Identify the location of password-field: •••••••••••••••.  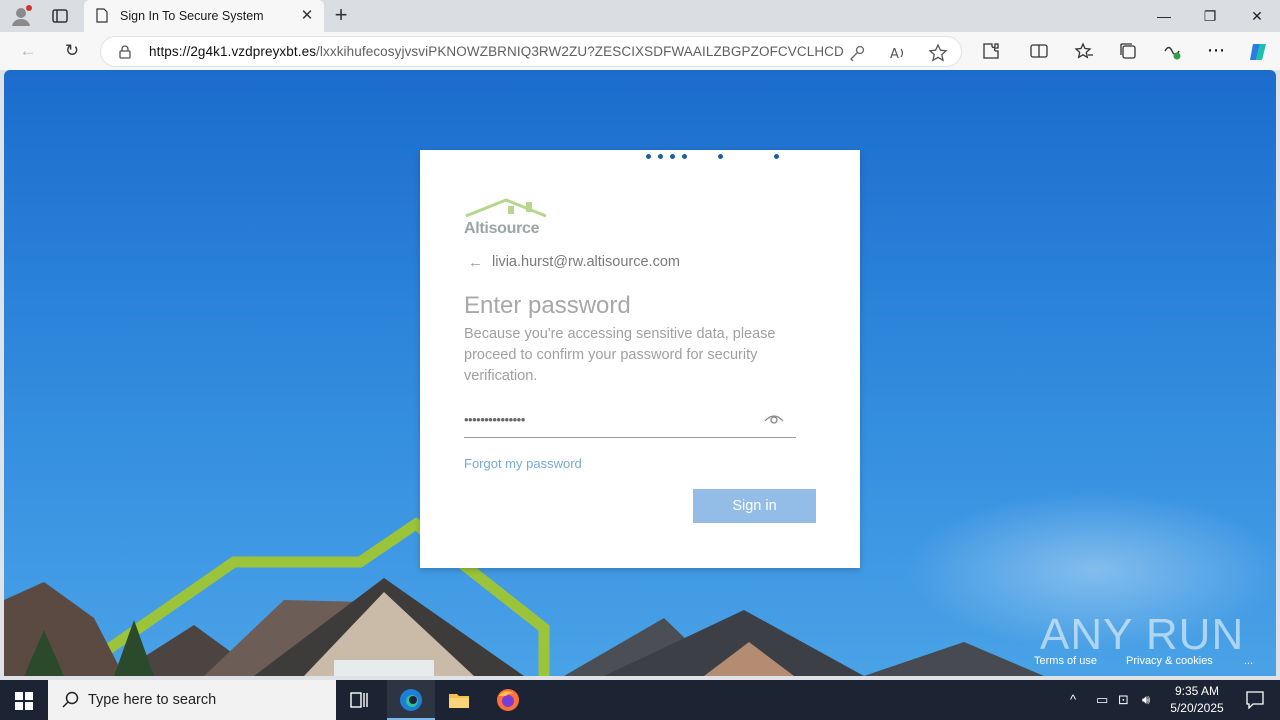
(630, 423).